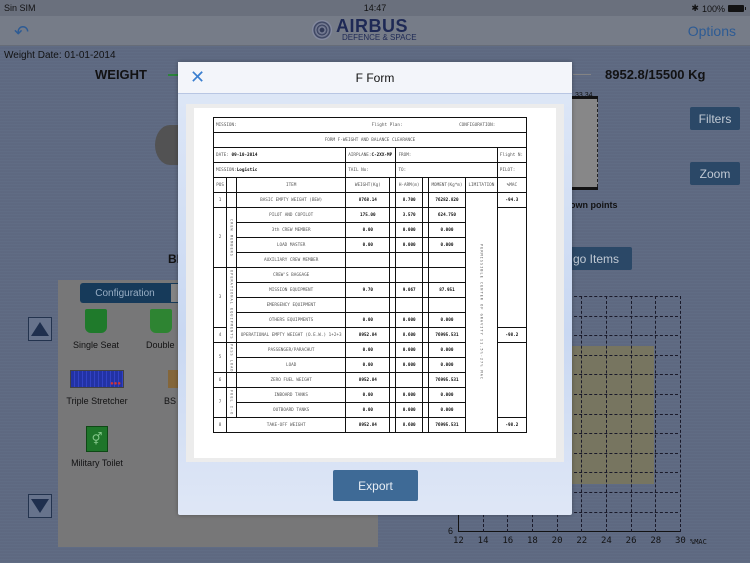 This screenshot has width=750, height=563. Describe the element at coordinates (368, 200) in the screenshot. I see `weight-cell: 8768.14` at that location.